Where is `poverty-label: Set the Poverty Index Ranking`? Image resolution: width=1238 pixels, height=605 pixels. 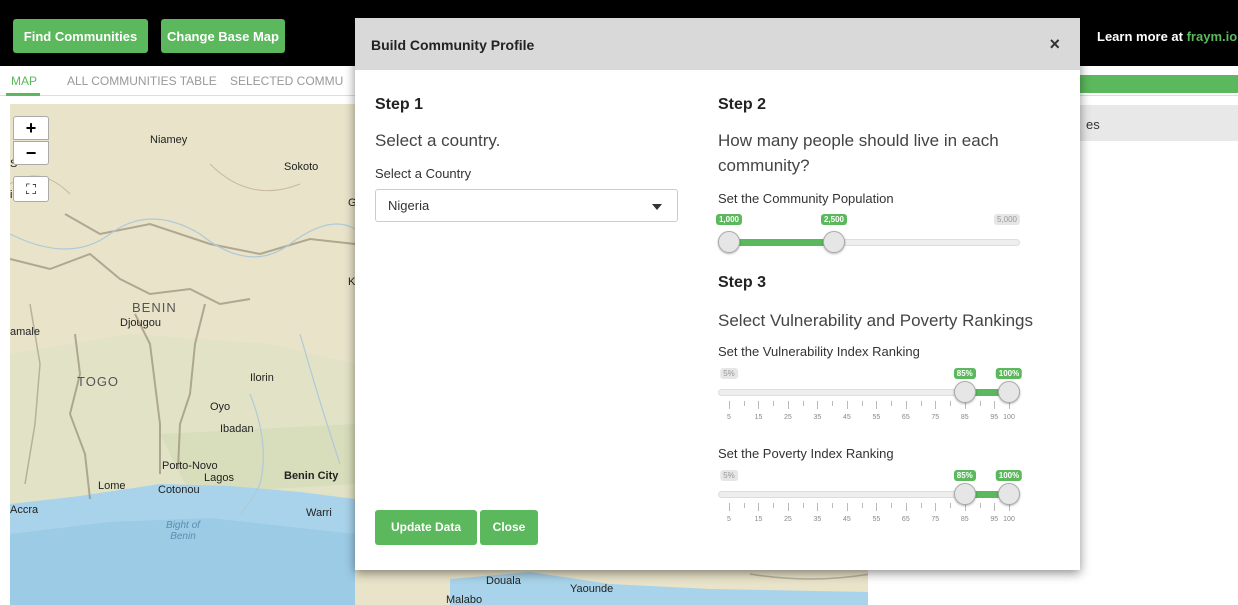
poverty-label: Set the Poverty Index Ranking is located at coordinates (806, 453).